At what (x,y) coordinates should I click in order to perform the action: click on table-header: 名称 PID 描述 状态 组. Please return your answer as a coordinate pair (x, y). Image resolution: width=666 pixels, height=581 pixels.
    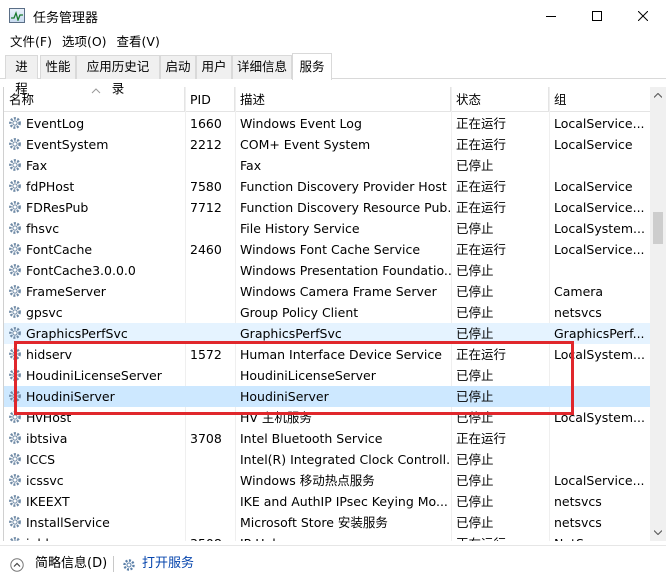
    Looking at the image, I should click on (327, 99).